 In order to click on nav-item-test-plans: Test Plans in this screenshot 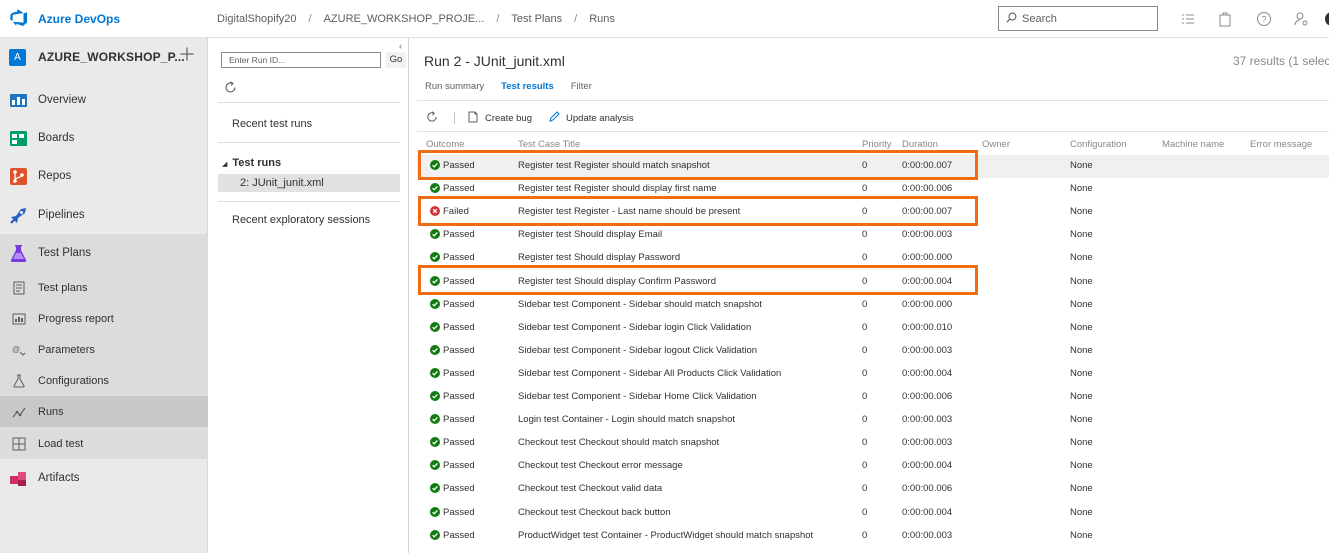, I will do `click(104, 253)`.